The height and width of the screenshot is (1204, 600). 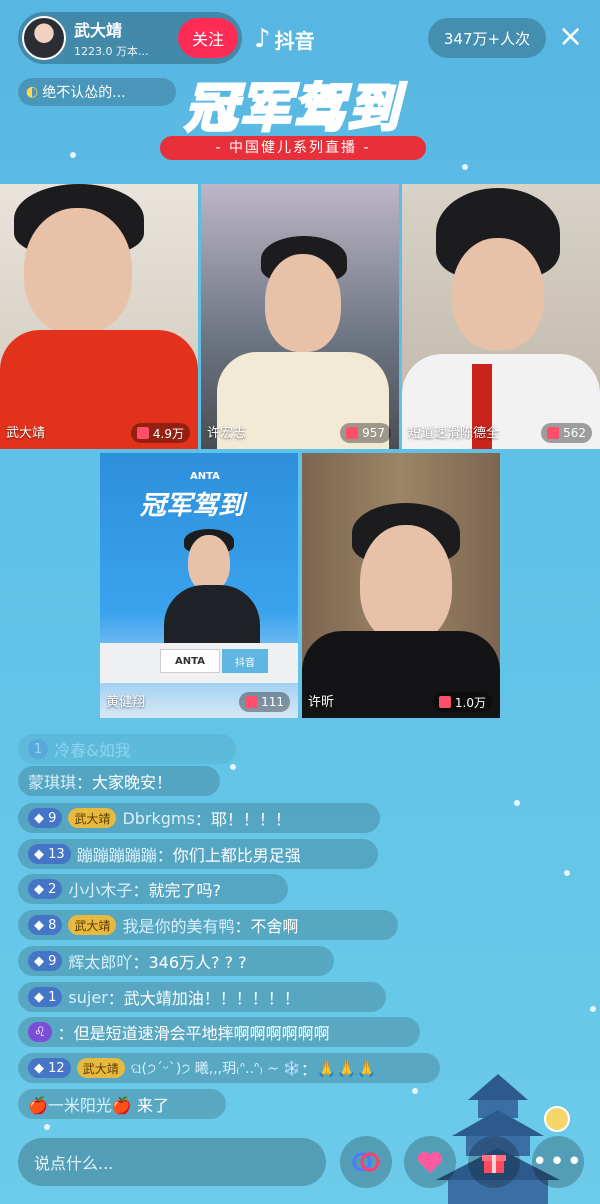 What do you see at coordinates (126, 702) in the screenshot?
I see `tile-name: 黄健翔` at bounding box center [126, 702].